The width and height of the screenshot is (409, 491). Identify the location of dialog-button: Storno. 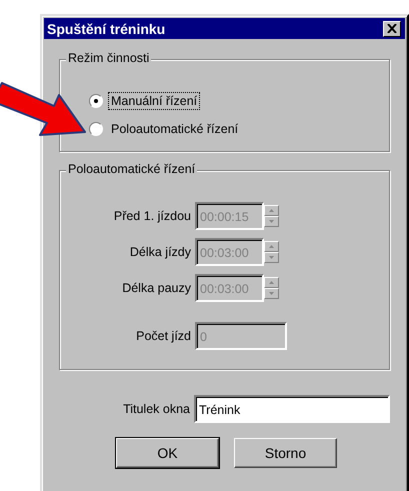
(285, 453).